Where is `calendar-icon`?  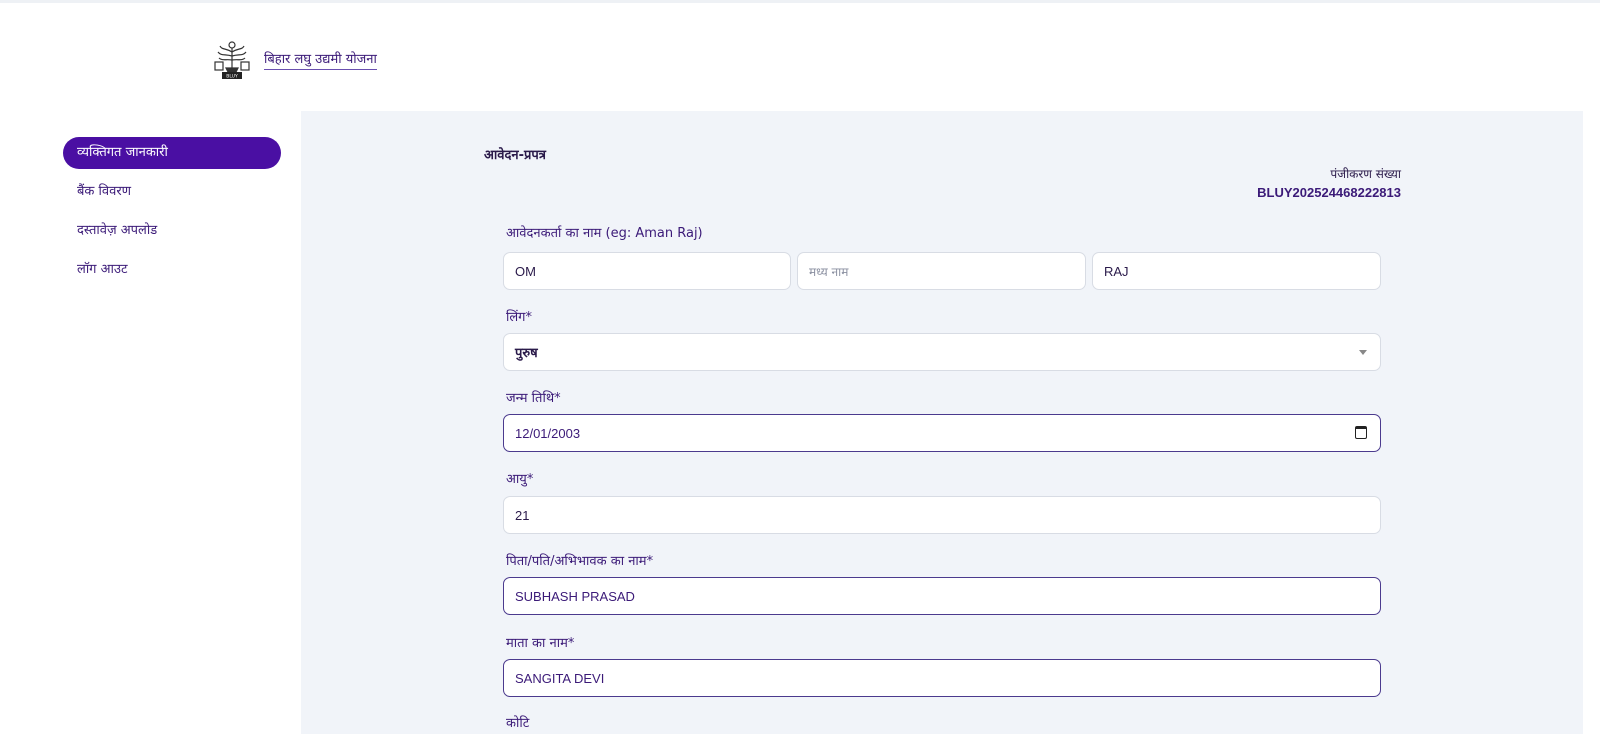 calendar-icon is located at coordinates (1361, 432).